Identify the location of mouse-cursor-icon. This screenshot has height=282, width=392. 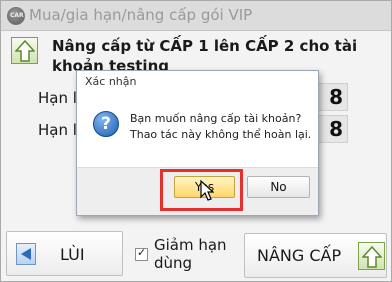
(207, 190).